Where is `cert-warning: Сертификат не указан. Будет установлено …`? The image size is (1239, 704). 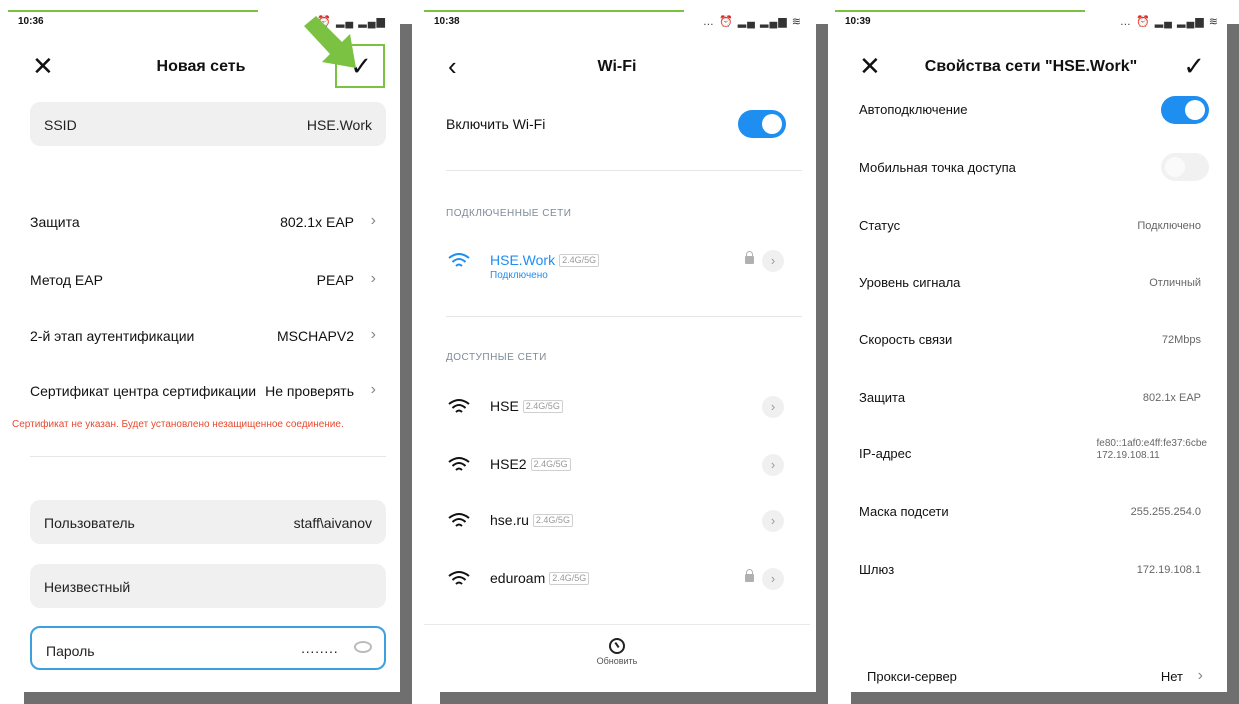
cert-warning: Сертификат не указан. Будет установлено … is located at coordinates (178, 424).